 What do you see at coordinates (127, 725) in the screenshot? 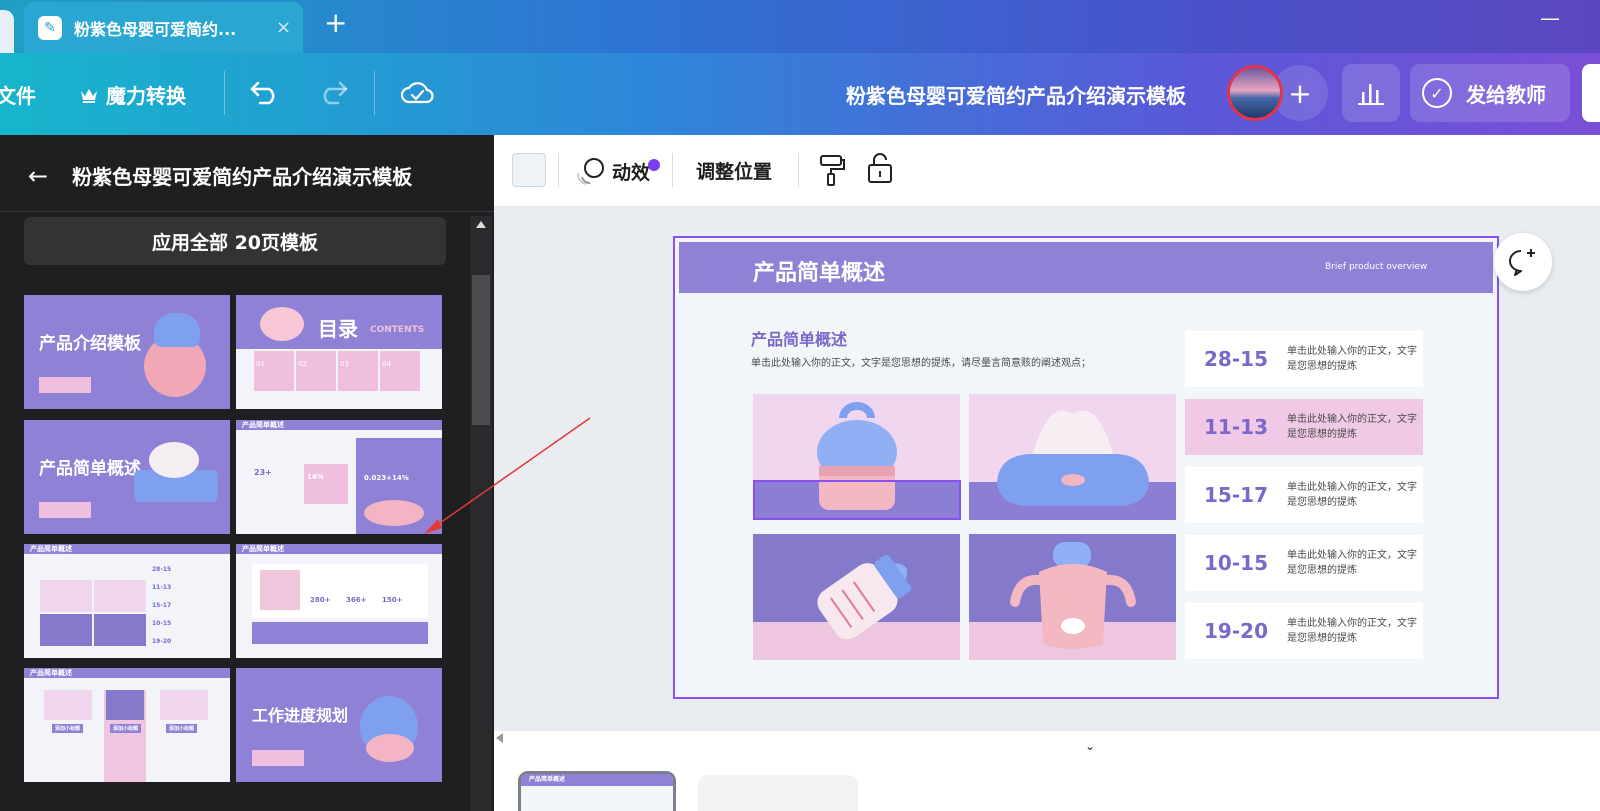
I see `template-thumbnail: 产品简单概述 添加小标题 添加小标题 添加小标题` at bounding box center [127, 725].